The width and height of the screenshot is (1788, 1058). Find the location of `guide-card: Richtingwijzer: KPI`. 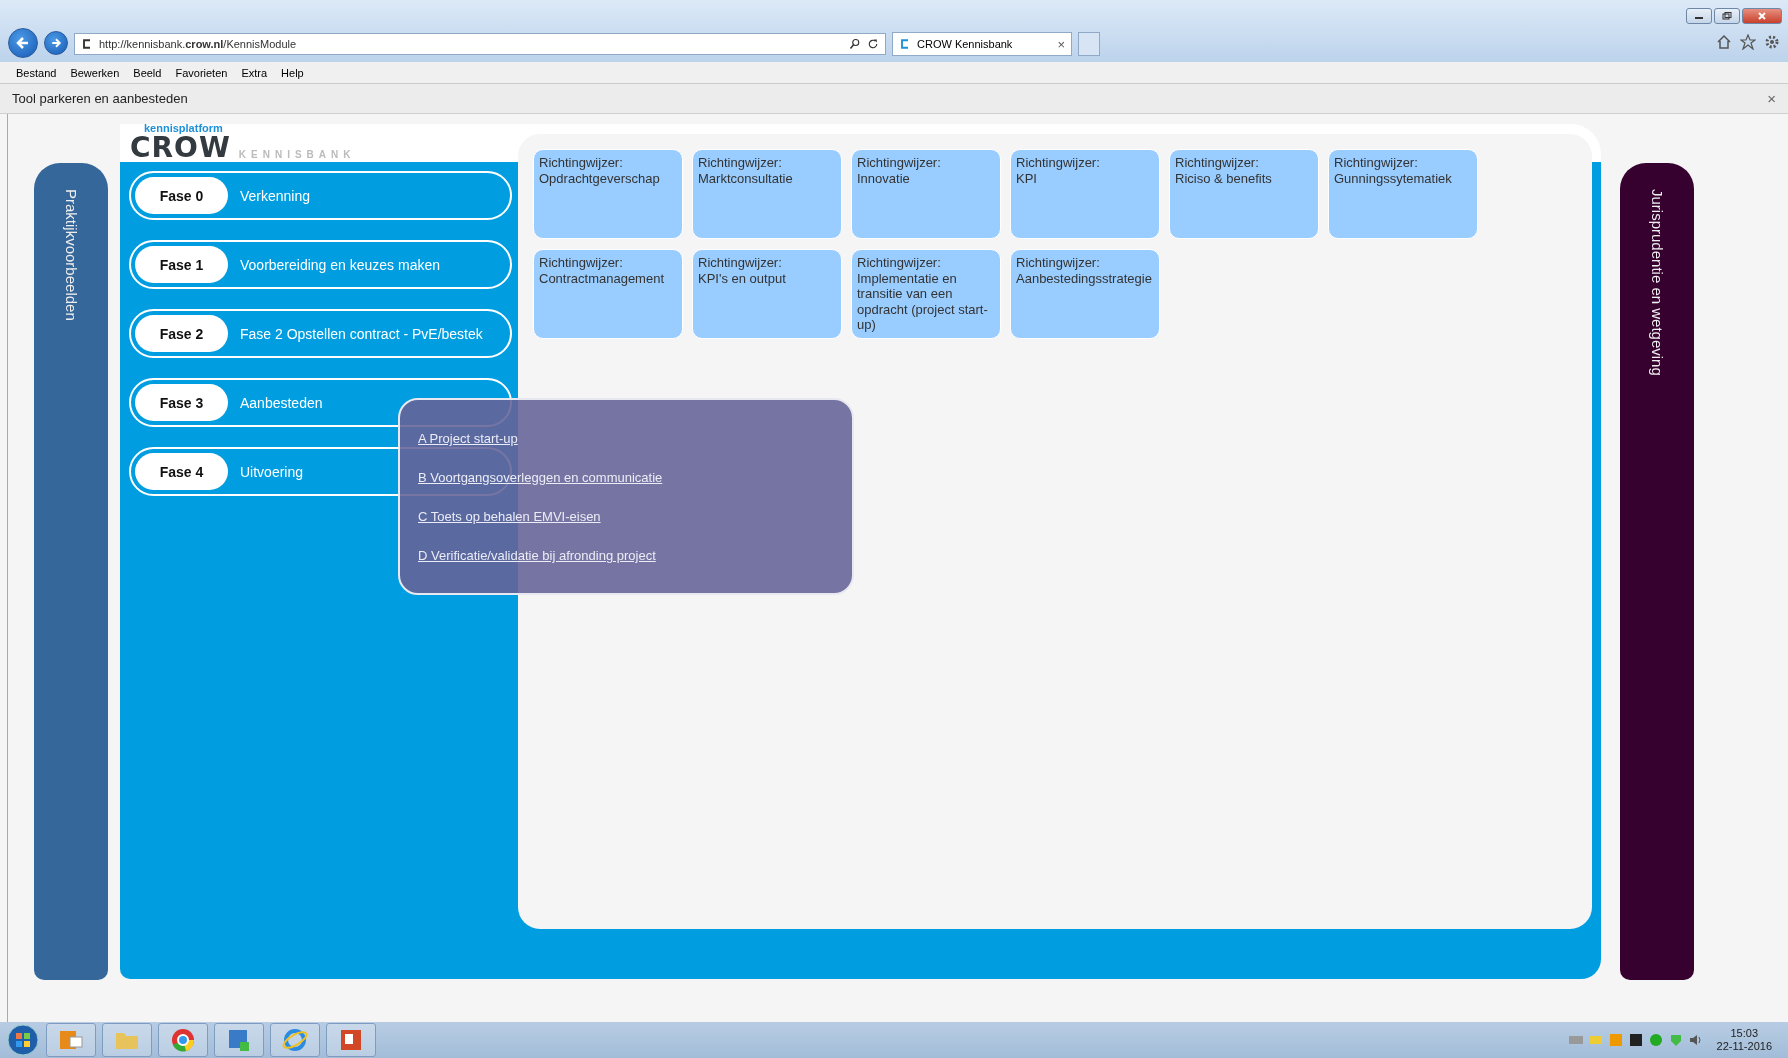

guide-card: Richtingwijzer: KPI is located at coordinates (1085, 194).